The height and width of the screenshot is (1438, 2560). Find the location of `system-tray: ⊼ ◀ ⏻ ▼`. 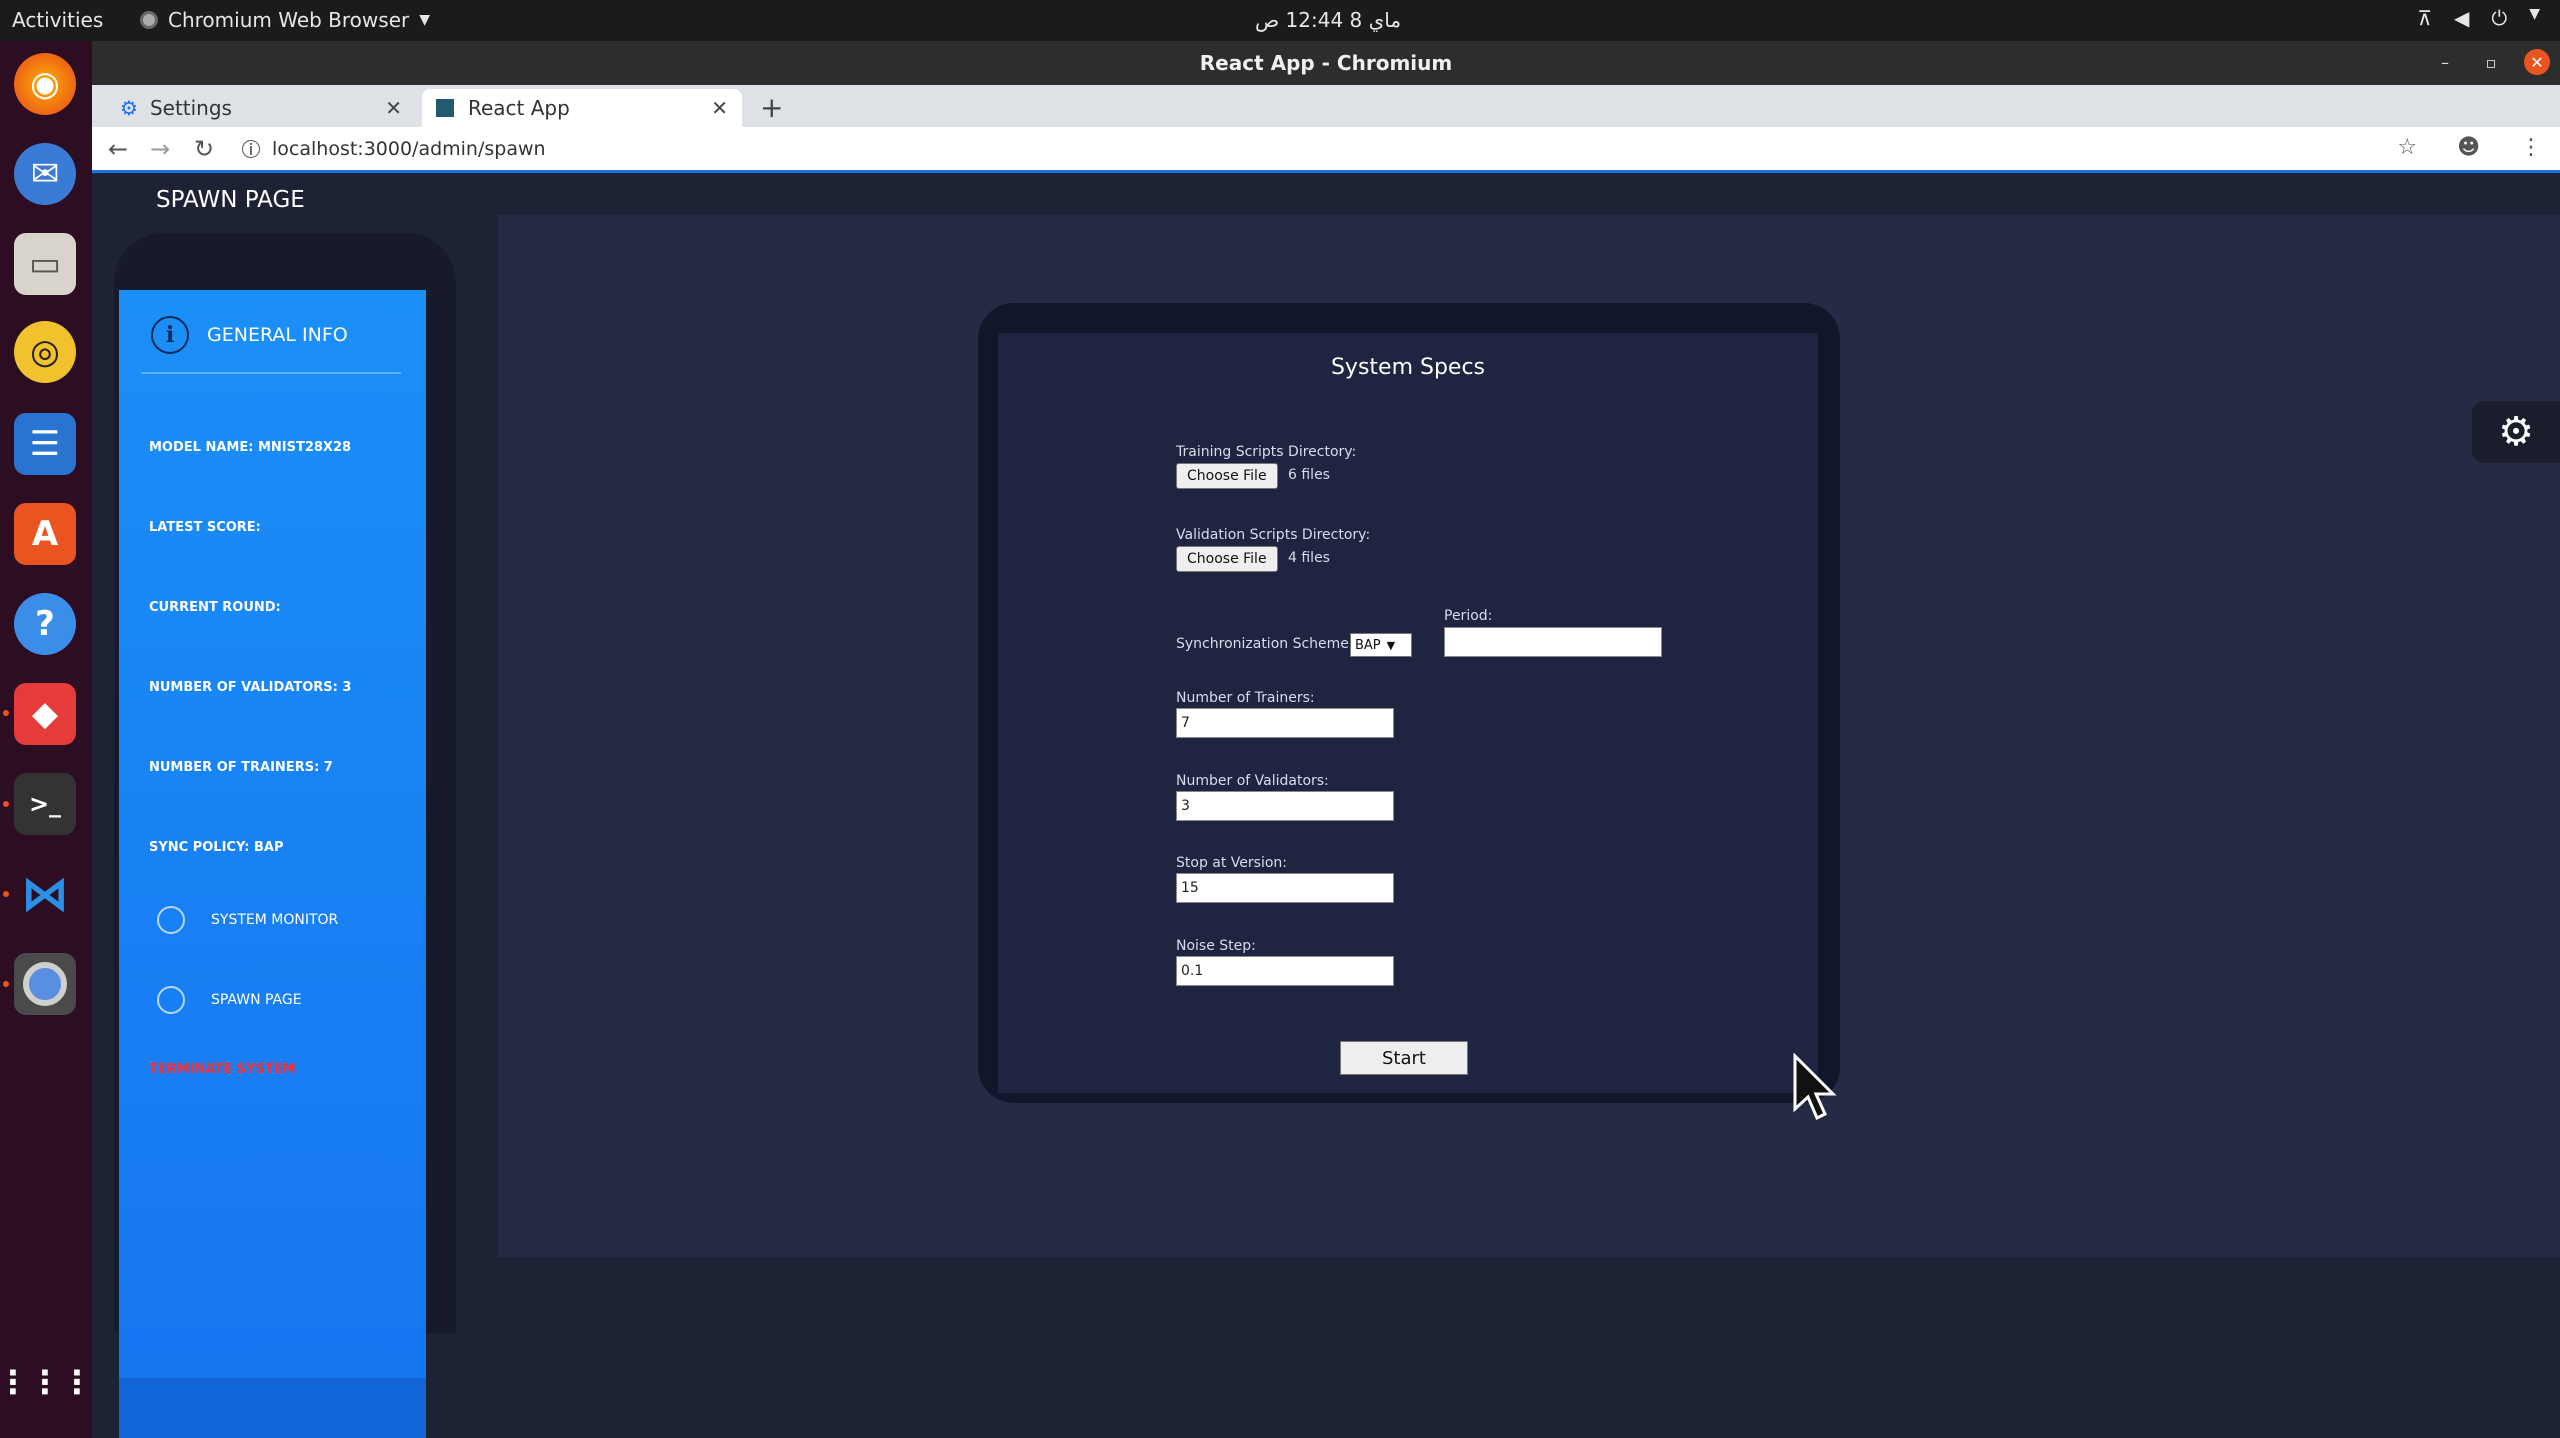

system-tray: ⊼ ◀ ⏻ ▼ is located at coordinates (2478, 18).